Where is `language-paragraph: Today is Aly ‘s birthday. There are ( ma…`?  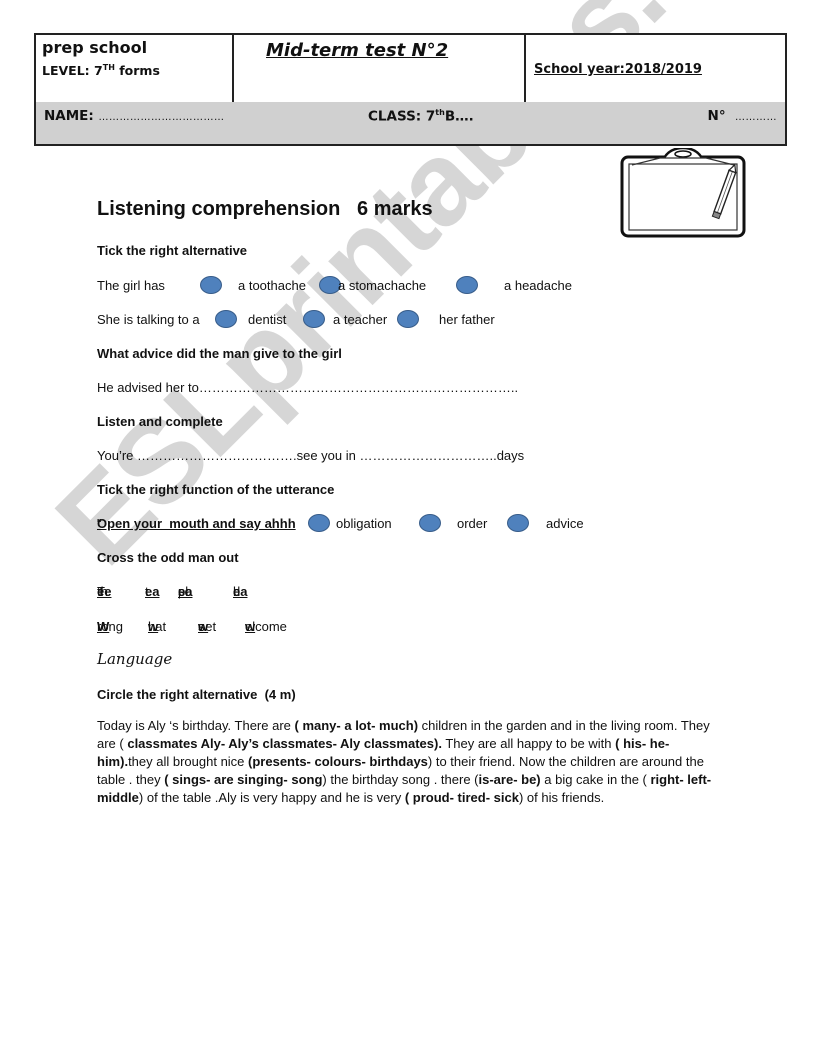
language-paragraph: Today is Aly ‘s birthday. There are ( ma… is located at coordinates (412, 762).